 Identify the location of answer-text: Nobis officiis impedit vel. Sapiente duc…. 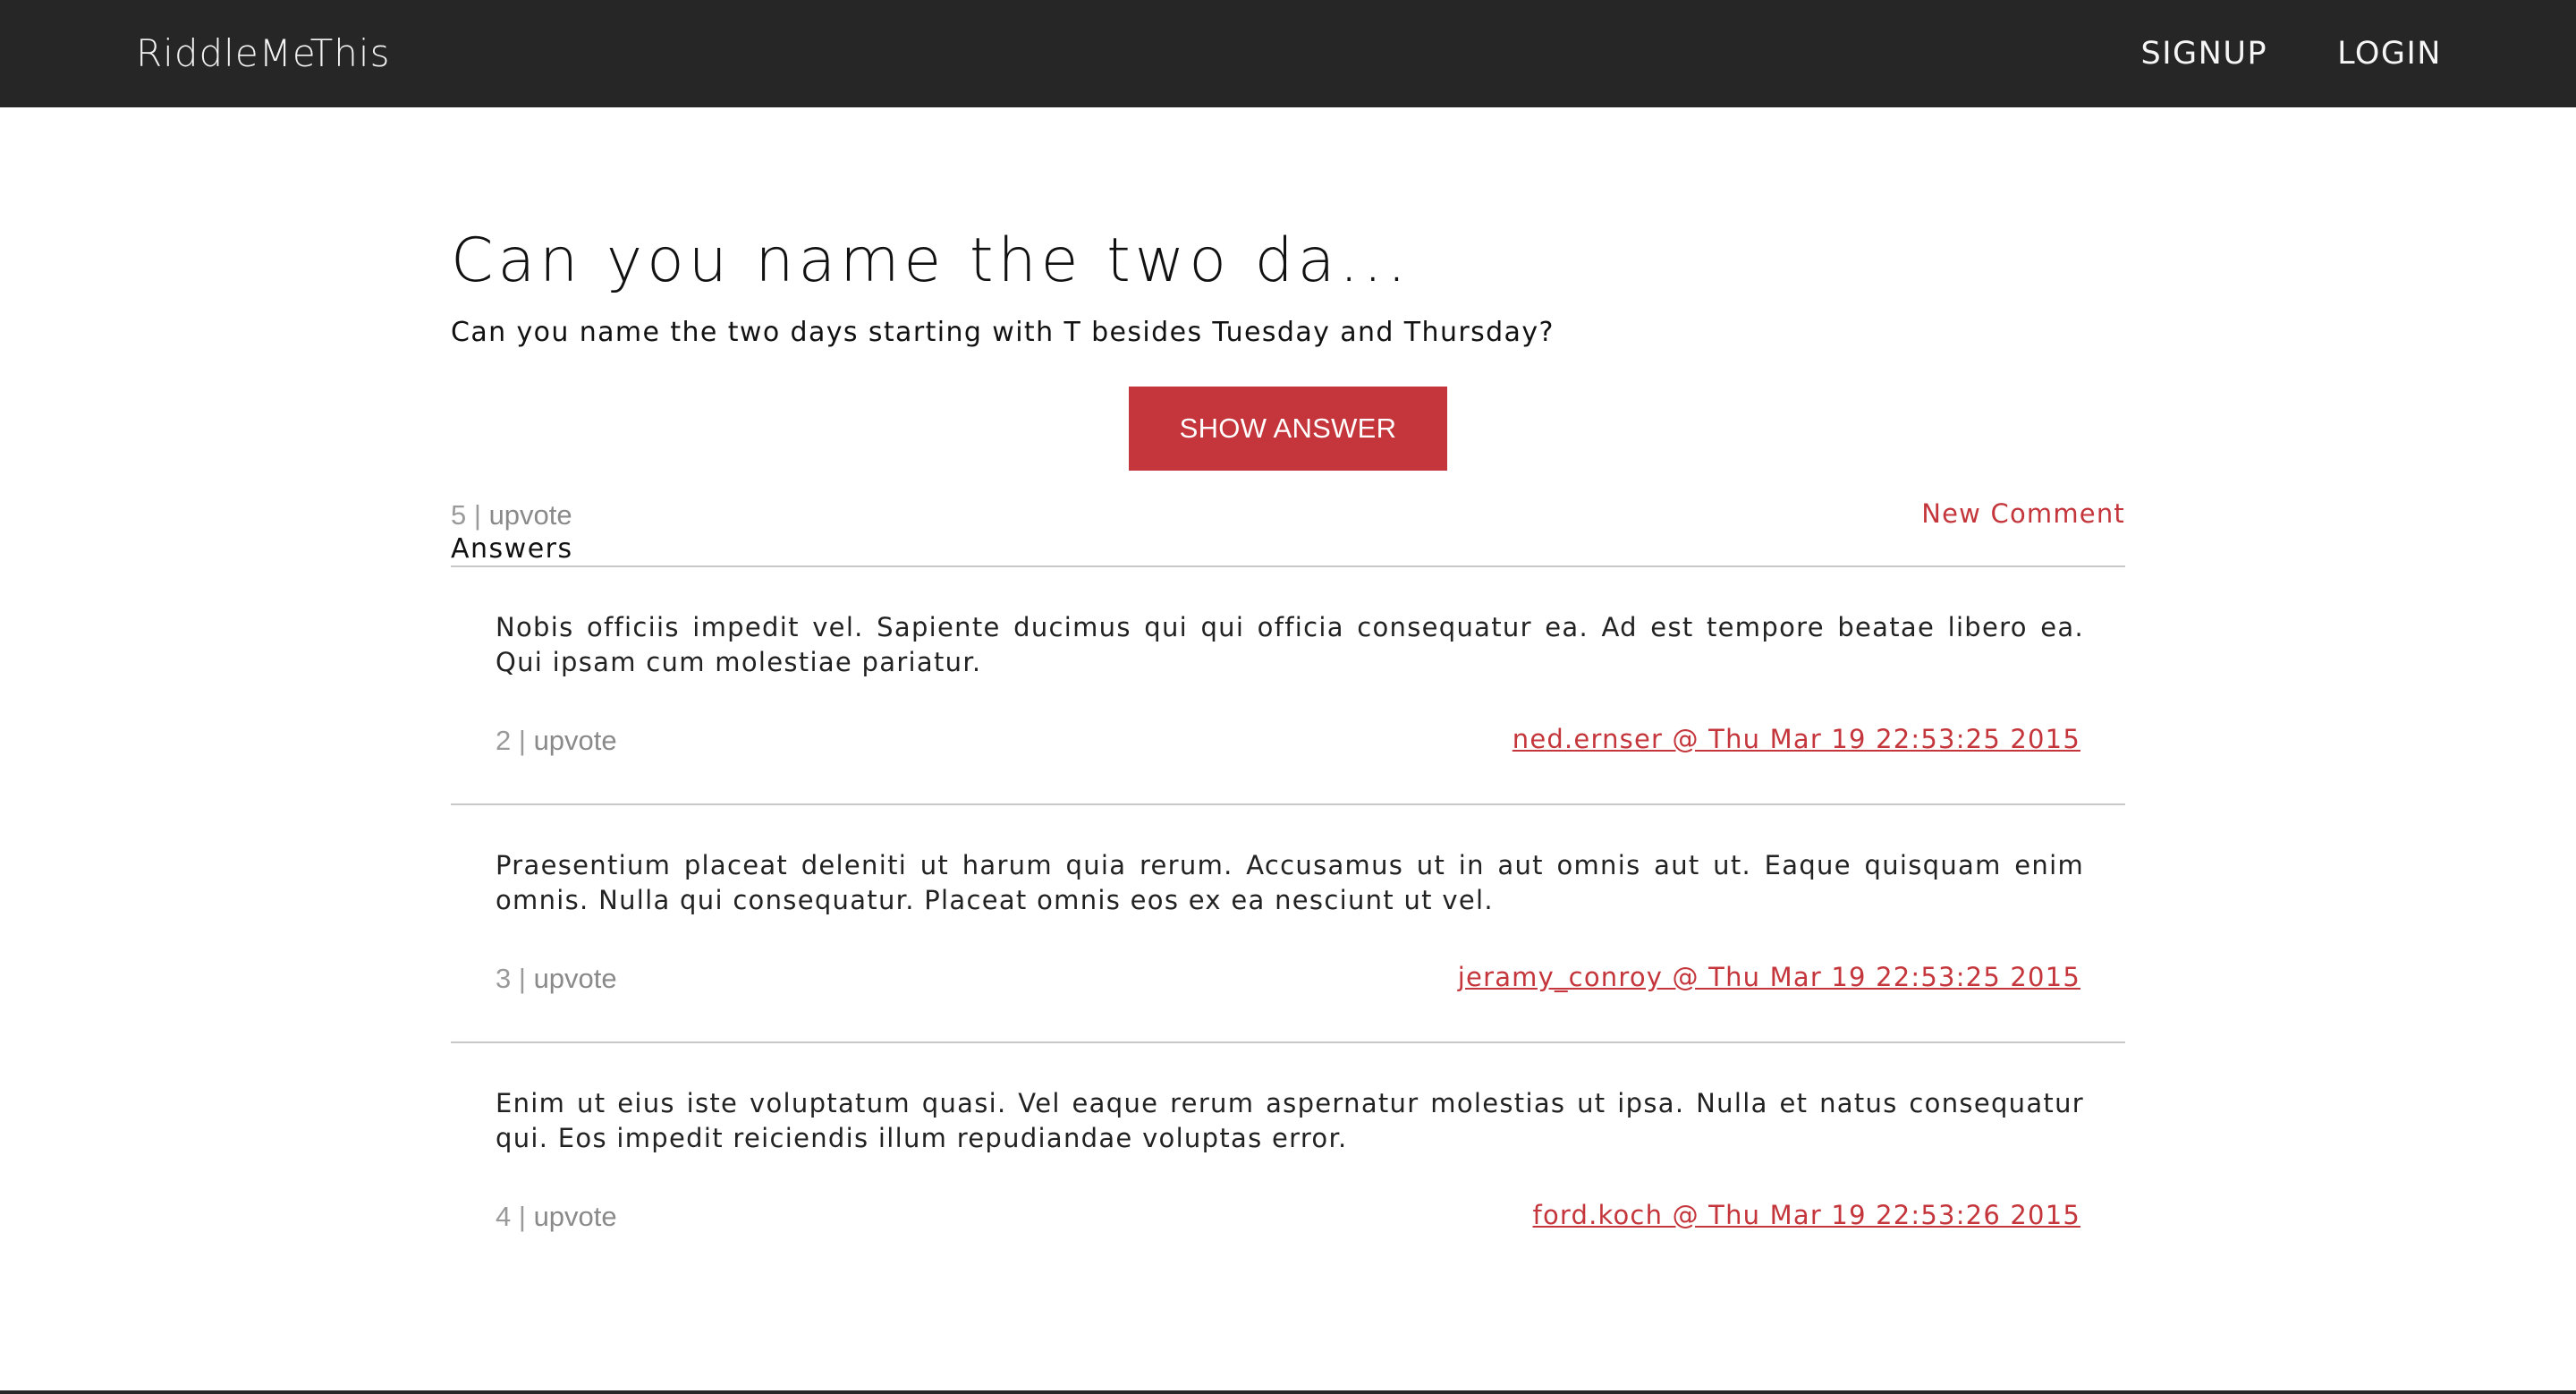
(1290, 644).